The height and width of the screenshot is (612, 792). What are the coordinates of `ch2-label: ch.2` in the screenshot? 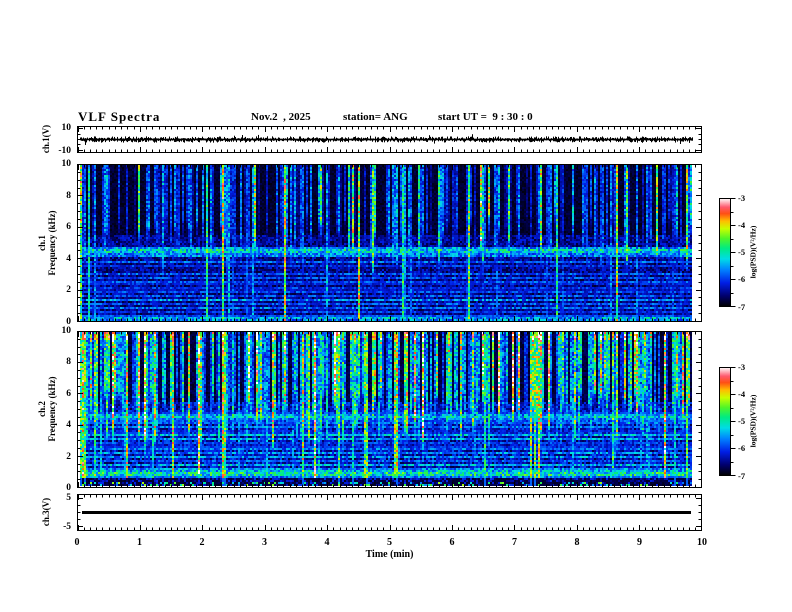 It's located at (42, 409).